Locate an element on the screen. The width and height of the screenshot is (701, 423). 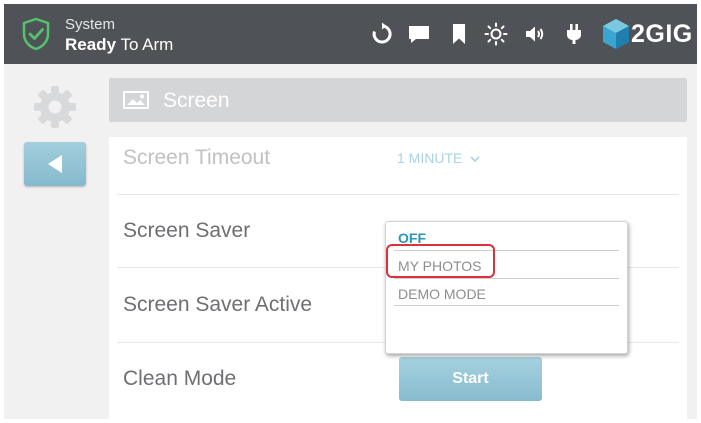
clean-mode-start-button: Start is located at coordinates (470, 379).